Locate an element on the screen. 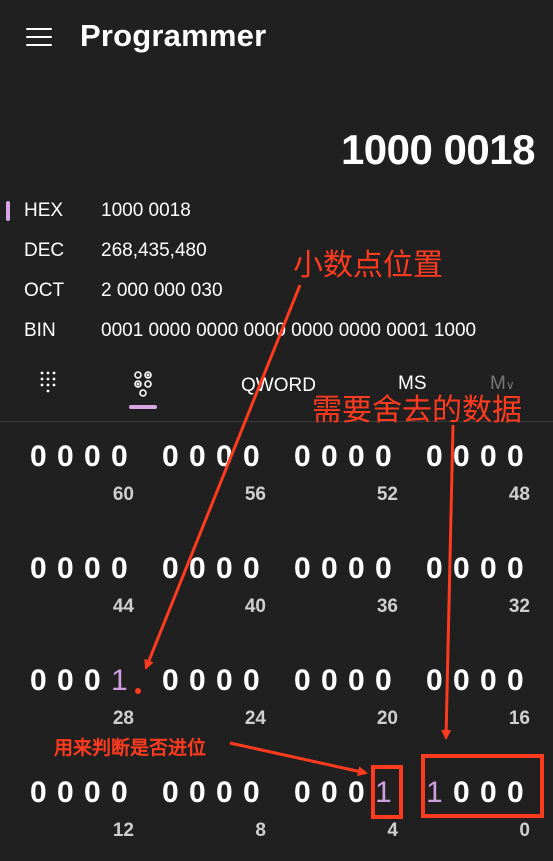 The image size is (553, 861). annotation-carry-check: 用来判断是否进位 is located at coordinates (130, 748).